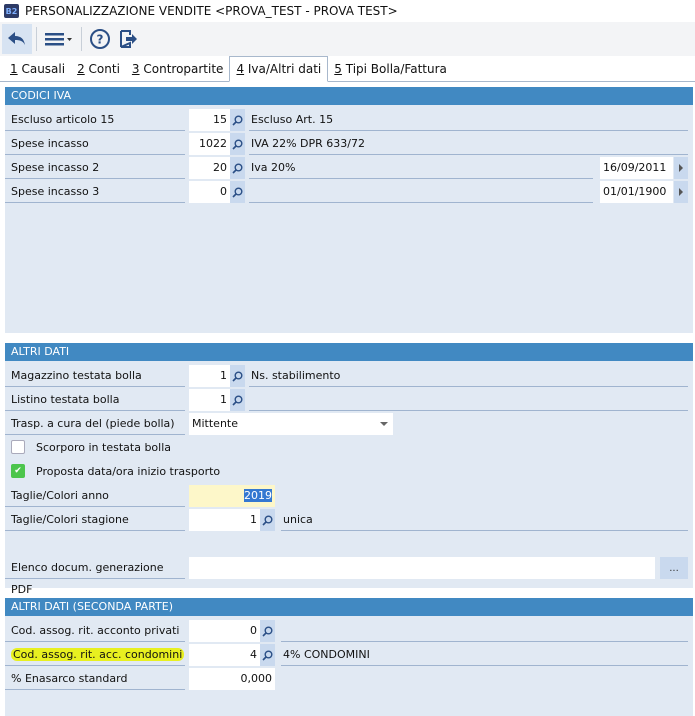 The height and width of the screenshot is (716, 695). Describe the element at coordinates (18, 447) in the screenshot. I see `scorporo-checkbox` at that location.